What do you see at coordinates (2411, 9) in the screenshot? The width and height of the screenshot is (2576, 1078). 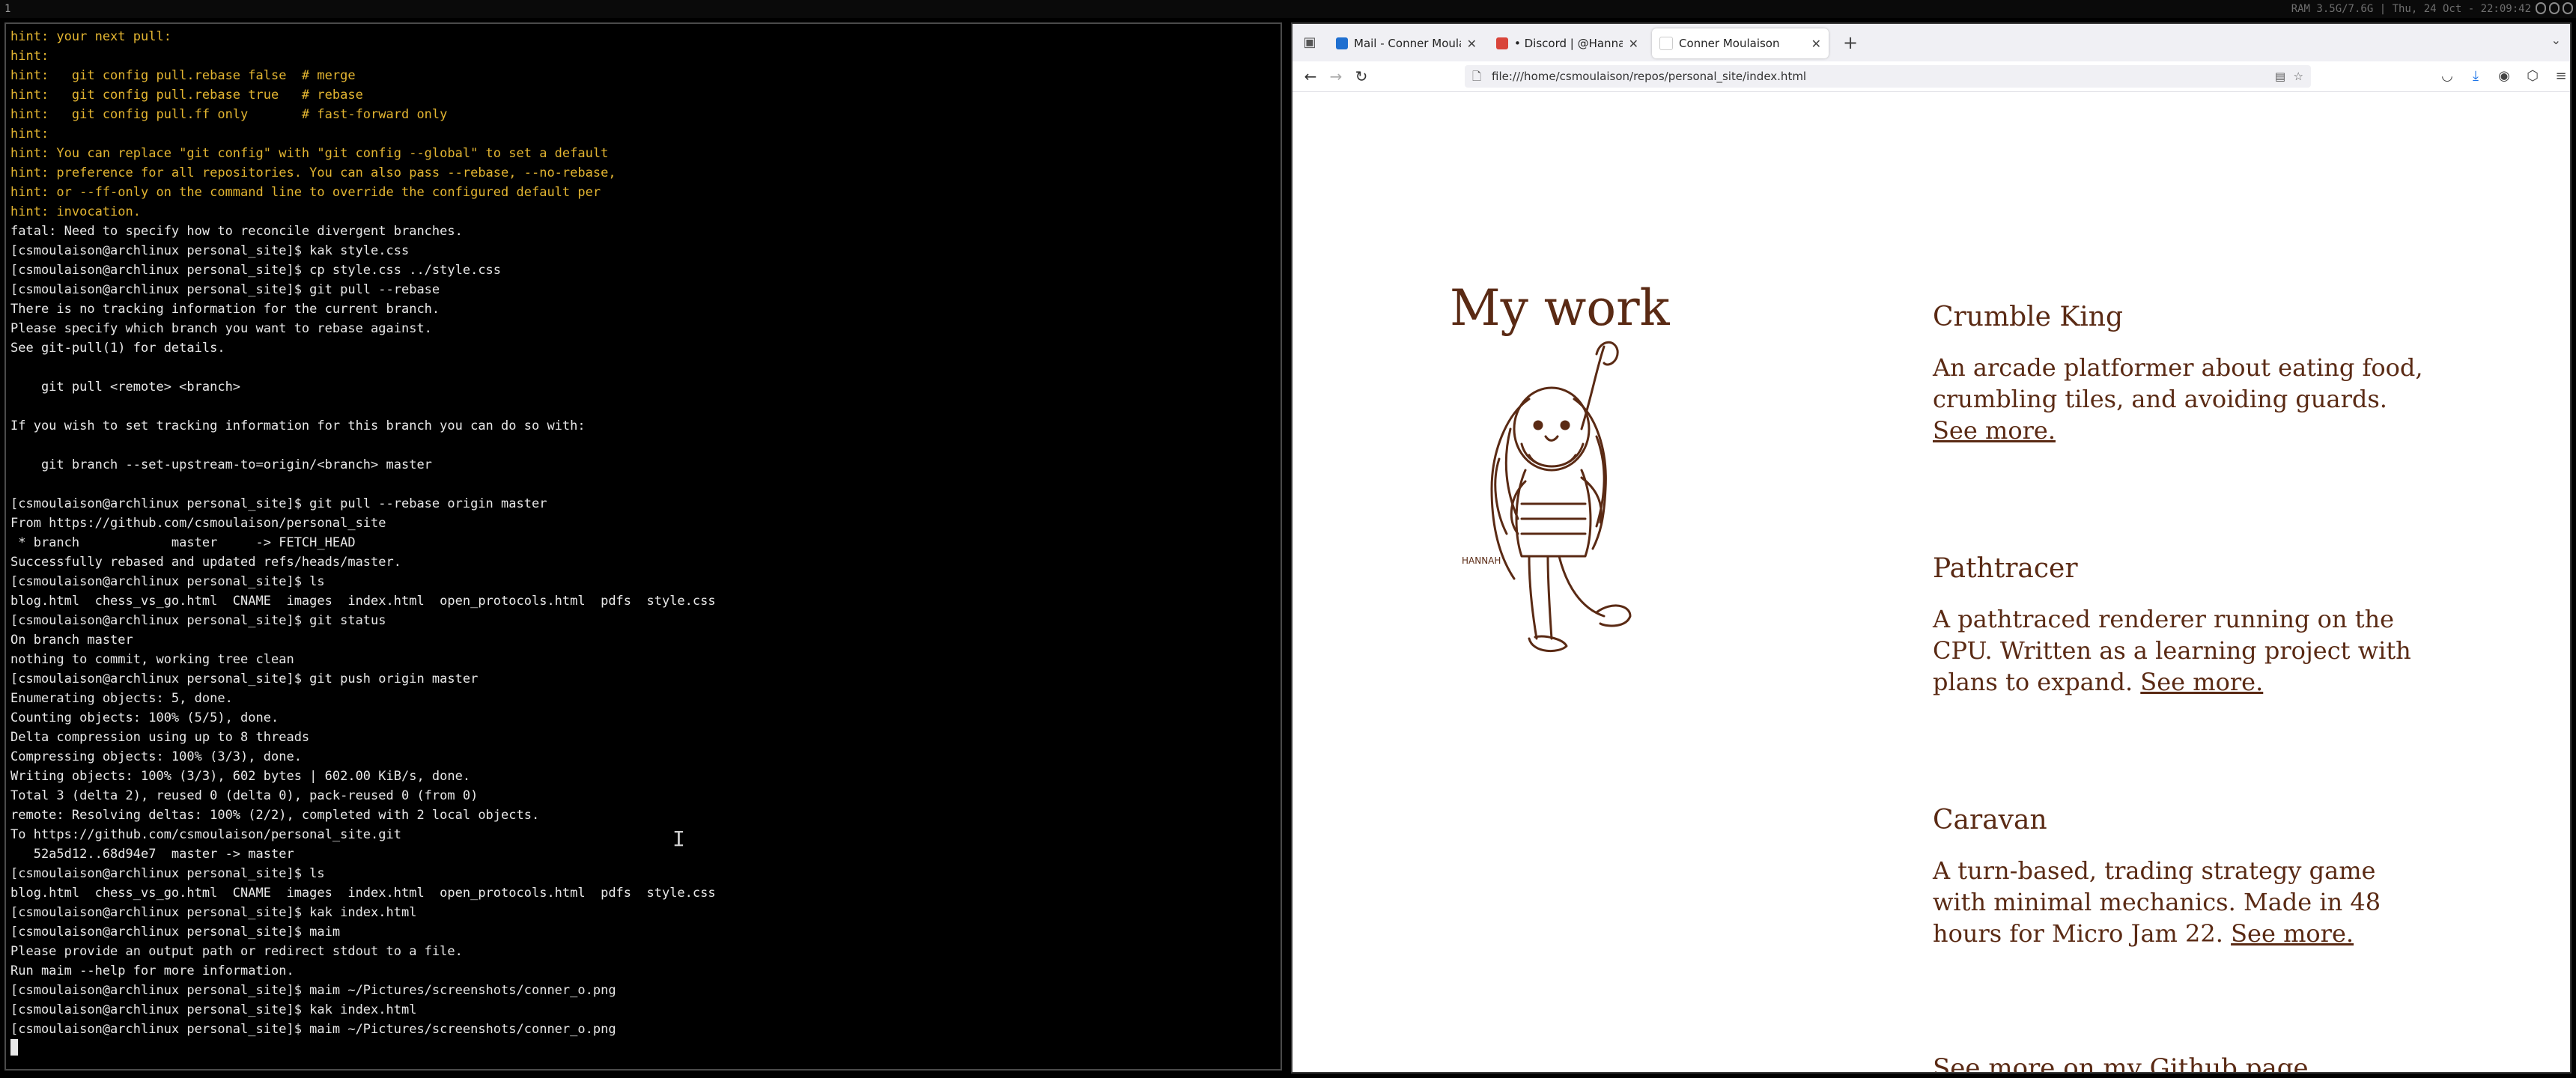 I see `system-status-text: RAM 3.5G/7.6G | Thu, 24 Oct - 22:09:42` at bounding box center [2411, 9].